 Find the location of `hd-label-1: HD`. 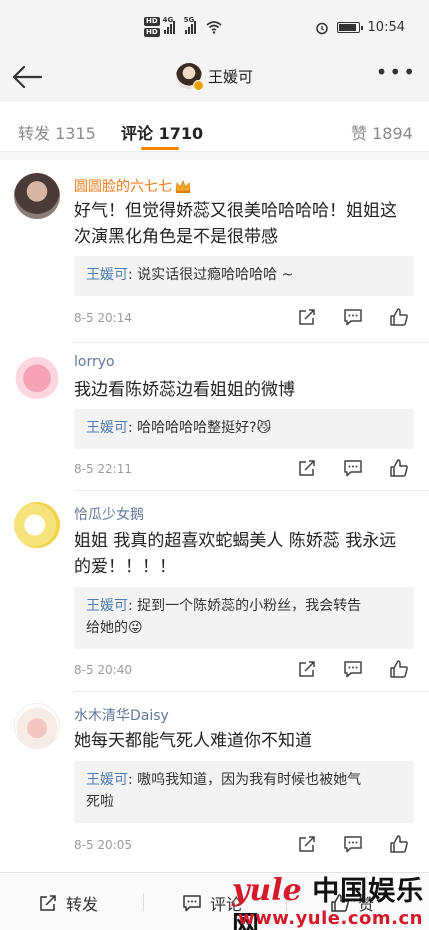

hd-label-1: HD is located at coordinates (152, 21).